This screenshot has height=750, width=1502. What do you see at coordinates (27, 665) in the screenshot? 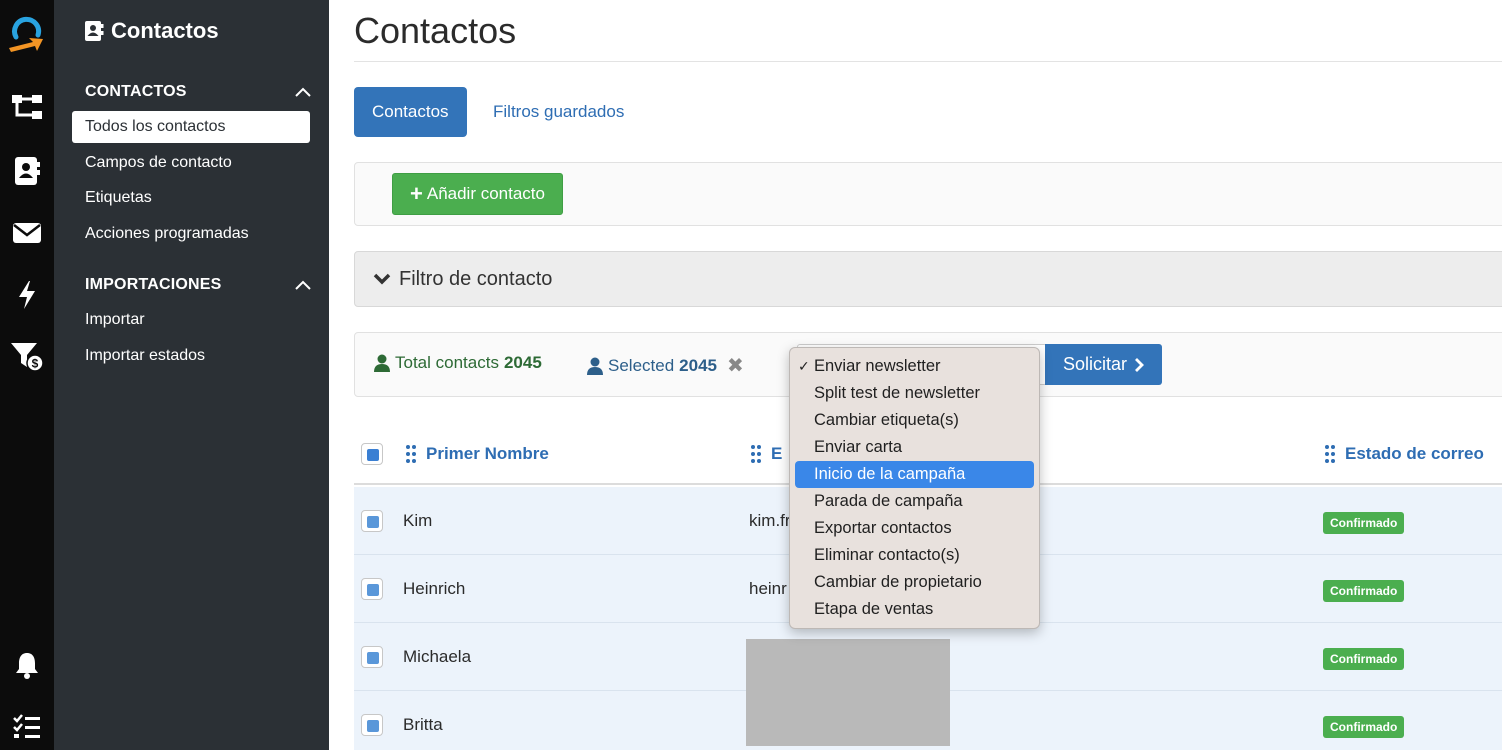
I see `bell-icon` at bounding box center [27, 665].